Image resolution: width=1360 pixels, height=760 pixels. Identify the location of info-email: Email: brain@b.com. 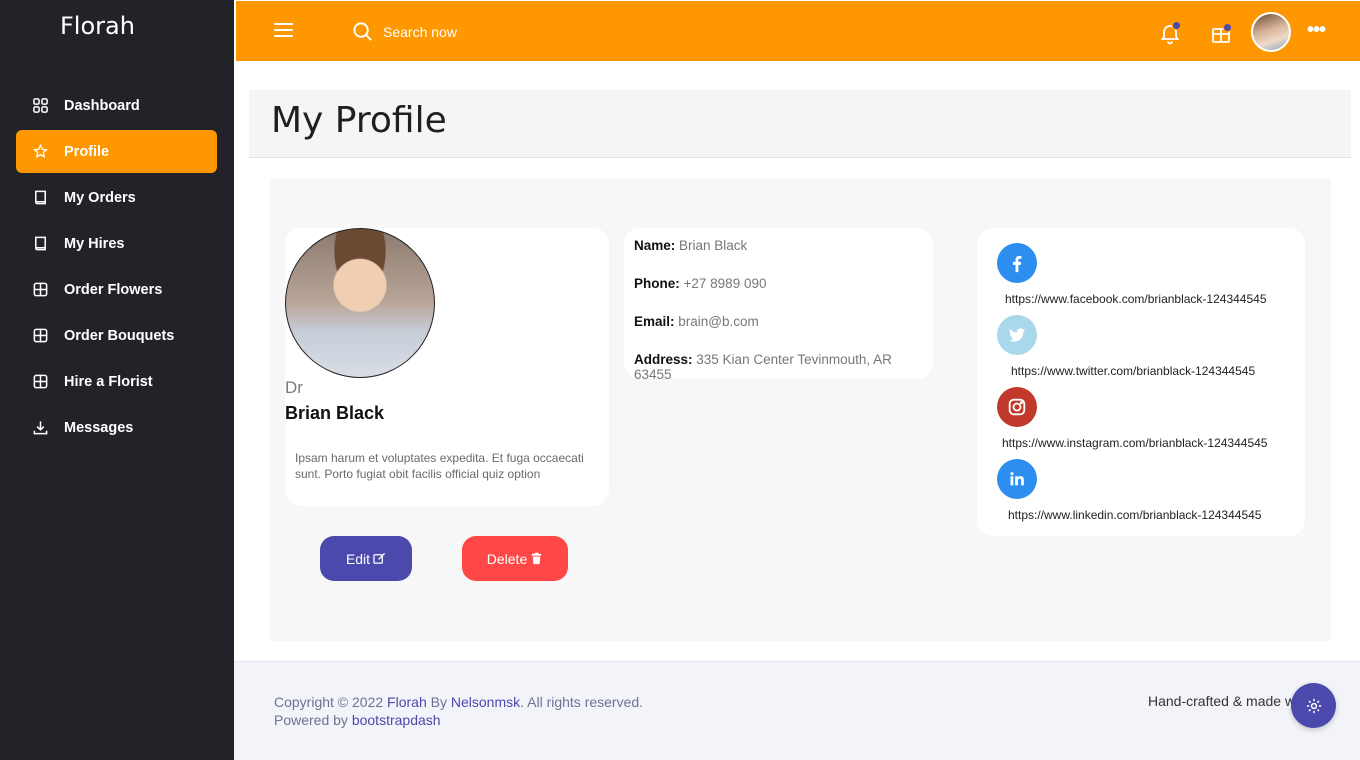
(696, 321).